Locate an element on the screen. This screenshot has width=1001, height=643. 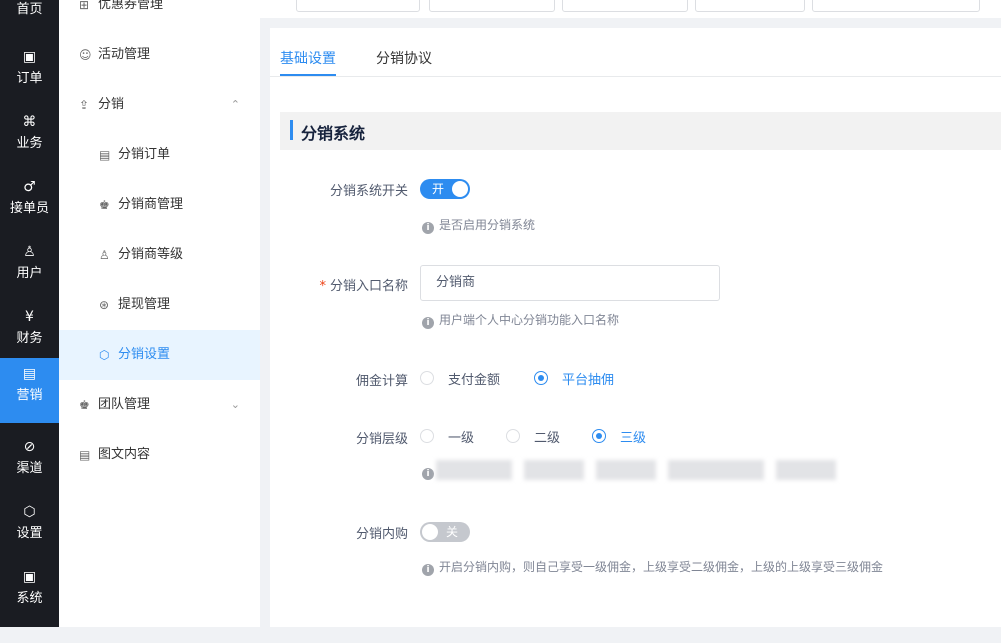
nav-item-users: ♙ 用户 is located at coordinates (29, 268).